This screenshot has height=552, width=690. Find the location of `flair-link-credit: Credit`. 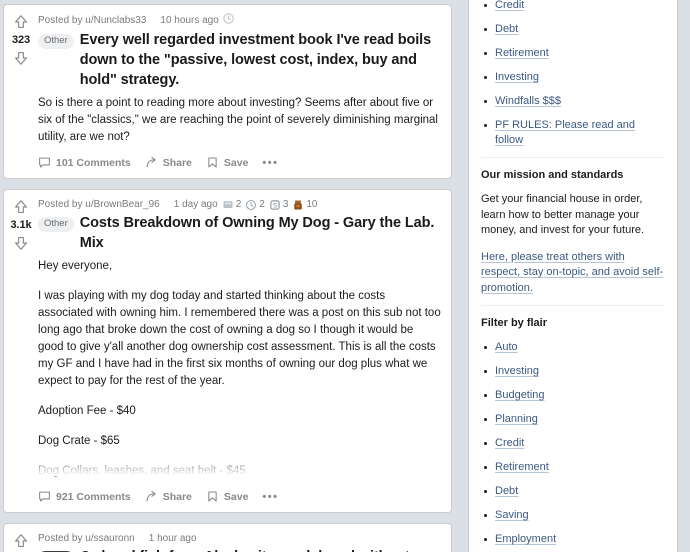

flair-link-credit: Credit is located at coordinates (509, 443).